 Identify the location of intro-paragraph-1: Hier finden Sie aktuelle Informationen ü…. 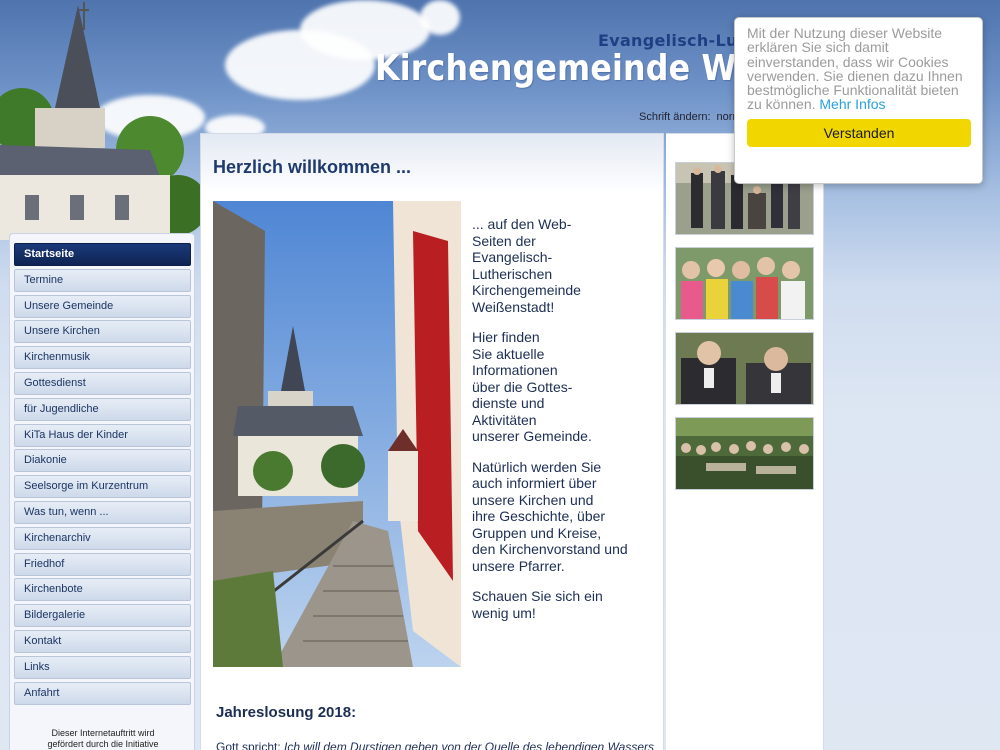
(532, 386).